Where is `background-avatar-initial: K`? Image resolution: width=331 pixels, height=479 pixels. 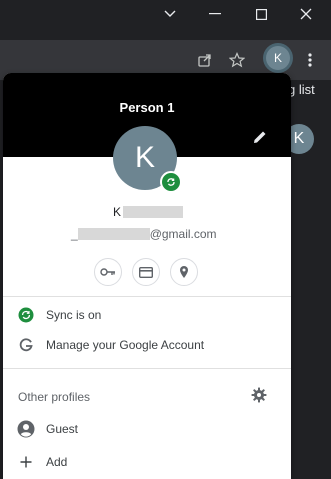
background-avatar-initial: K is located at coordinates (299, 138).